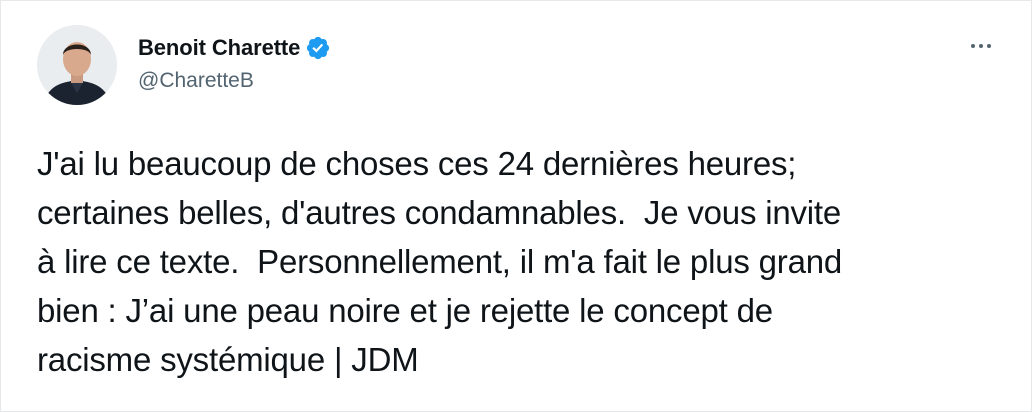  I want to click on author-display-name: Benoit Charette, so click(219, 48).